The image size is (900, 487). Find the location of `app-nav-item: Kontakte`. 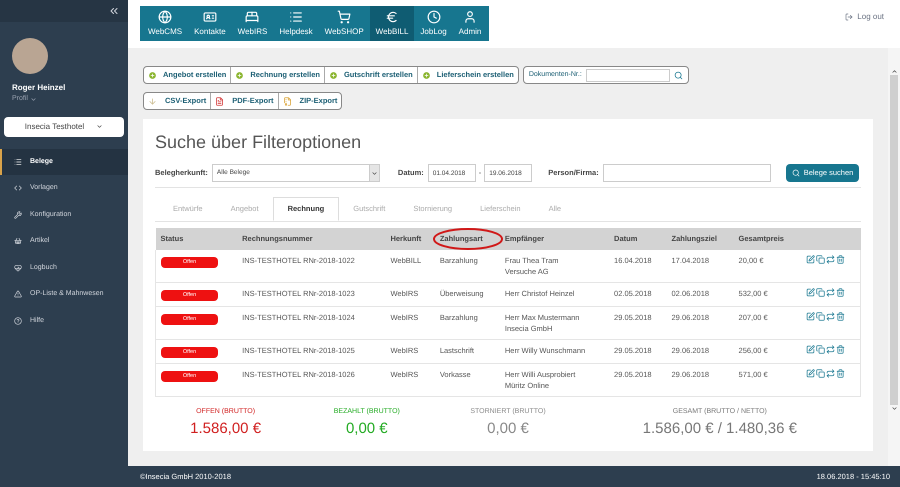

app-nav-item: Kontakte is located at coordinates (210, 23).